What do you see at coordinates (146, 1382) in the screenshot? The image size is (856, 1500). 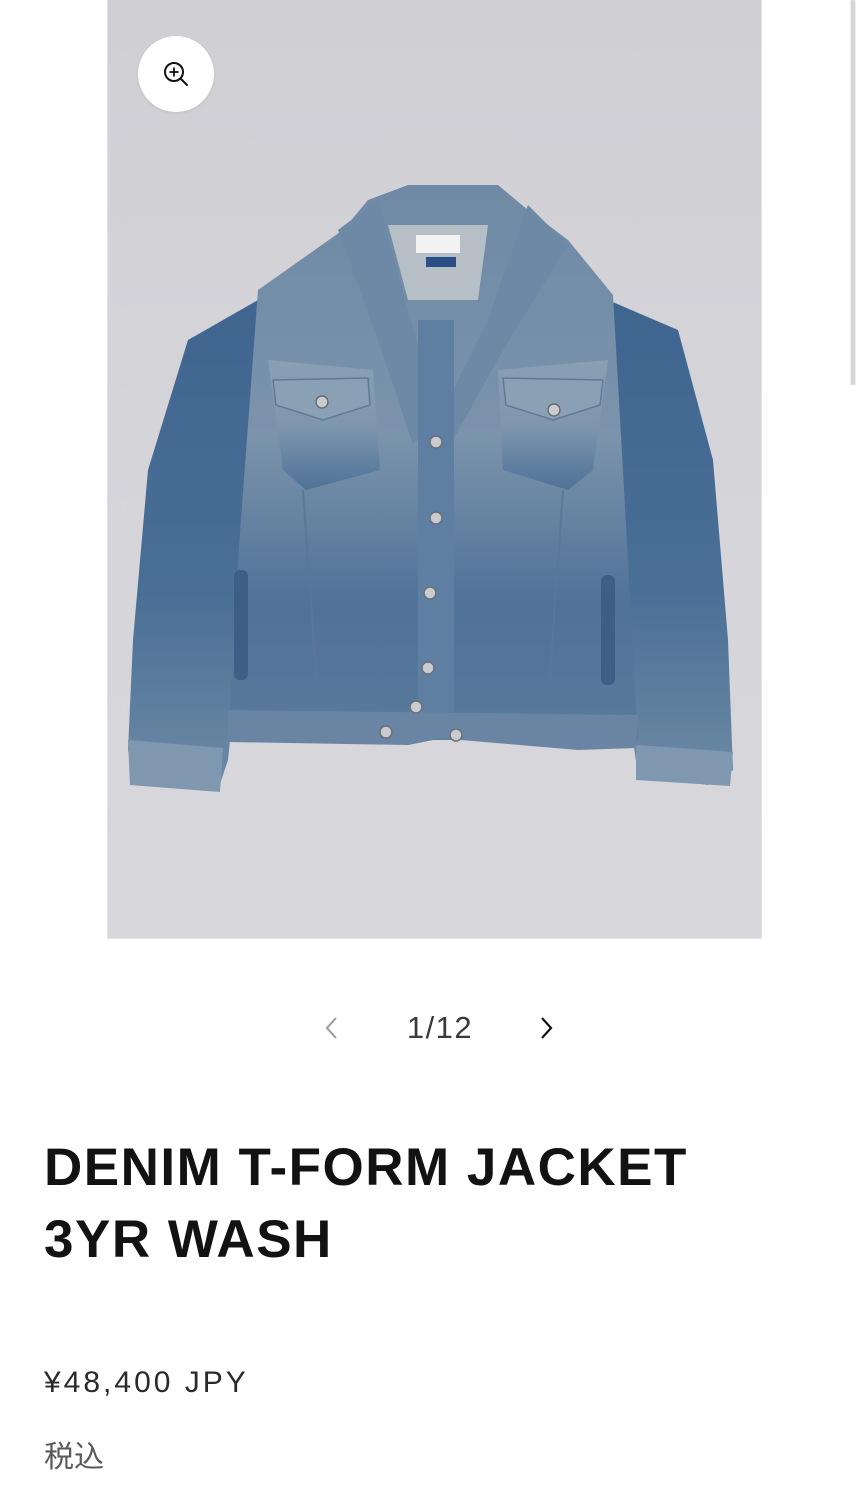 I see `product-price: ¥48,400 JPY` at bounding box center [146, 1382].